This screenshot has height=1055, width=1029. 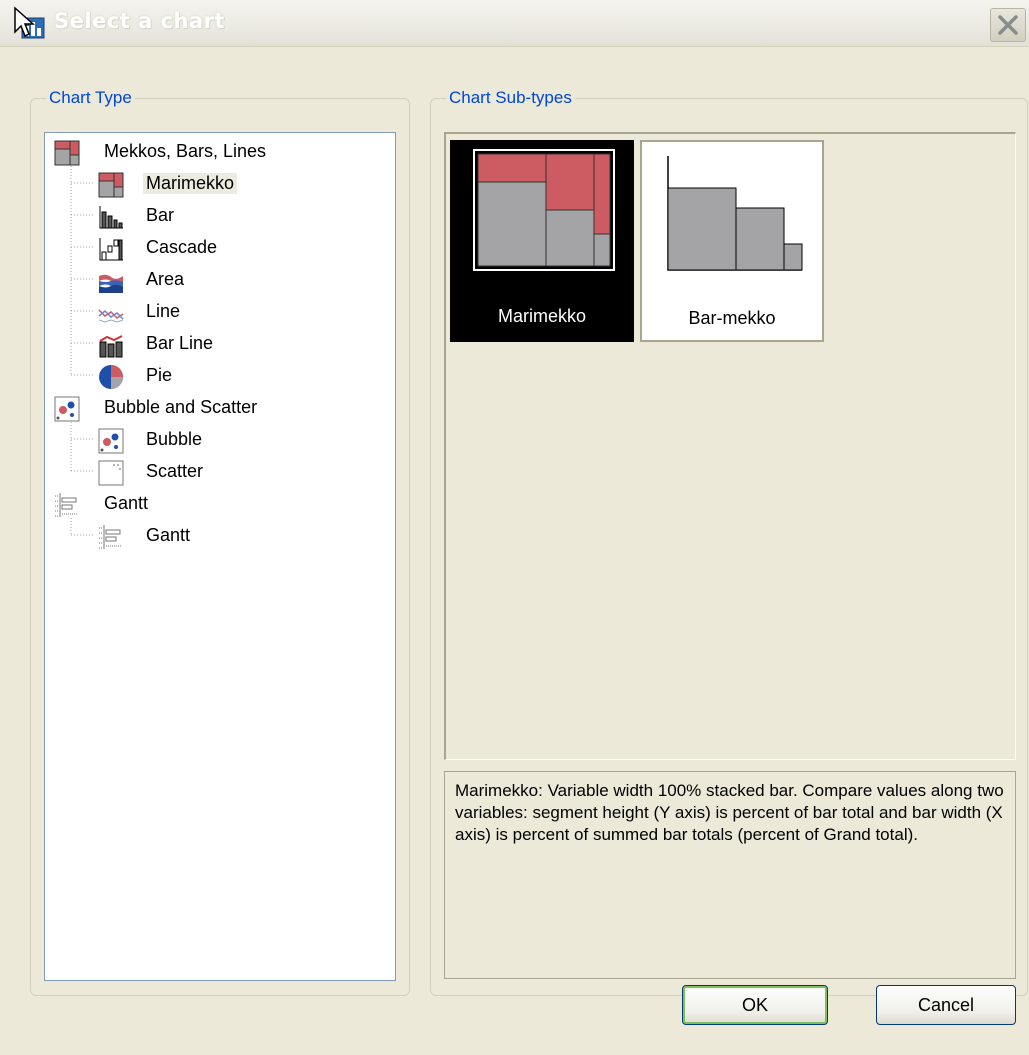 I want to click on close-button, so click(x=1008, y=25).